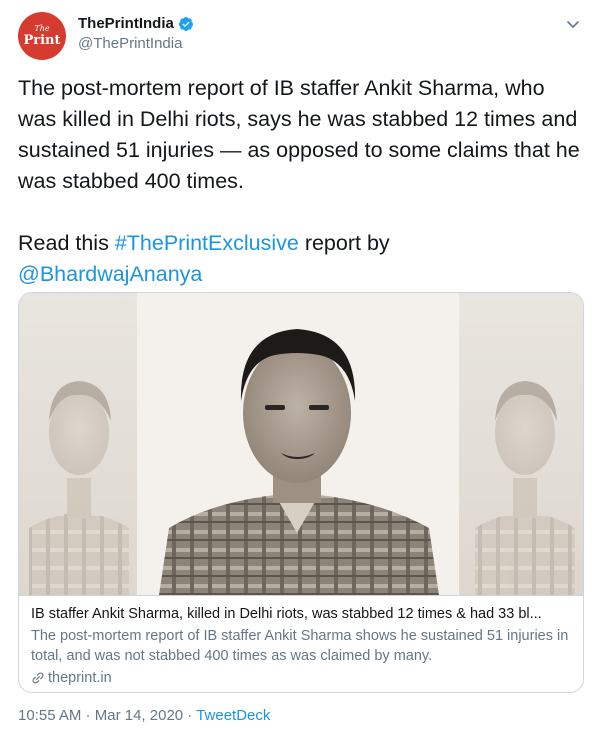  Describe the element at coordinates (49, 715) in the screenshot. I see `timestamp-time: 10:55 AM` at that location.